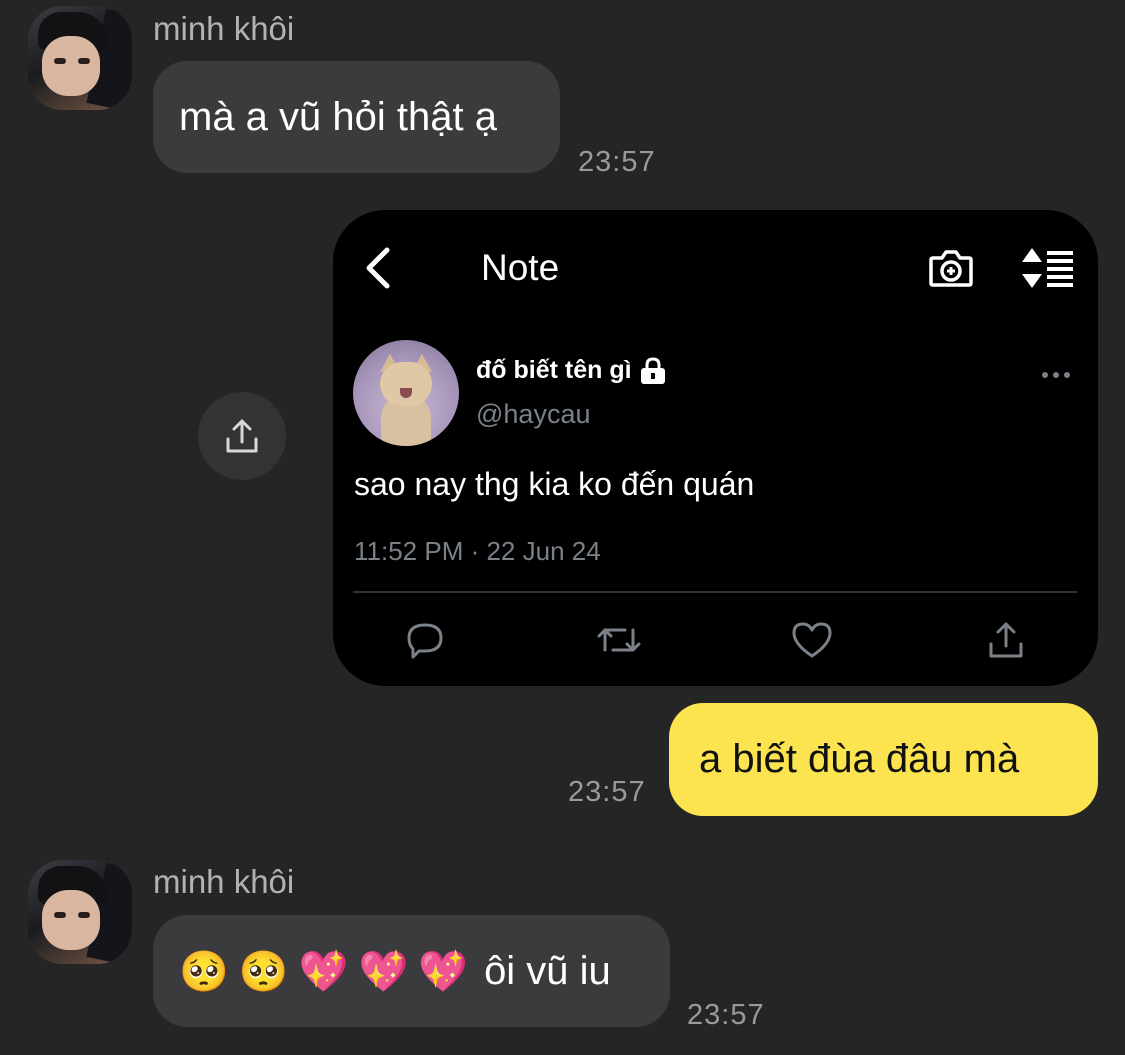 The height and width of the screenshot is (1055, 1125). I want to click on share-icon, so click(242, 436).